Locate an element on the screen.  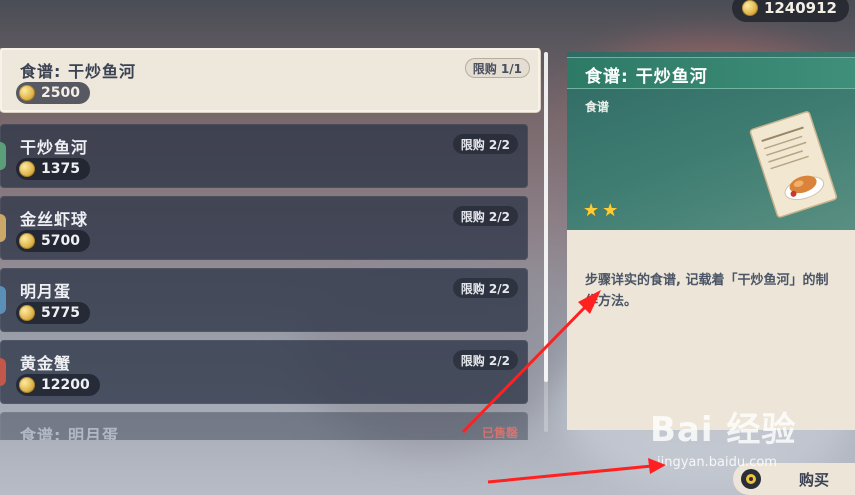
shop-item-name: 黄金蟹 is located at coordinates (46, 363).